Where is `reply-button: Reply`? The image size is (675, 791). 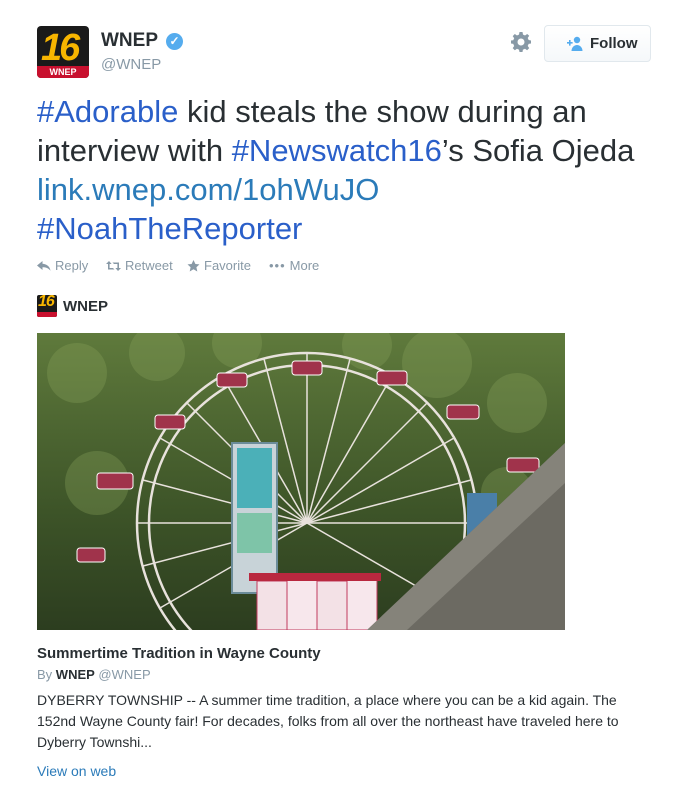
reply-button: Reply is located at coordinates (62, 265).